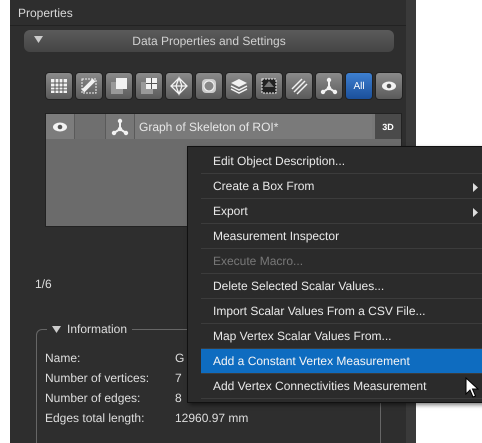  I want to click on layers-icon, so click(239, 86).